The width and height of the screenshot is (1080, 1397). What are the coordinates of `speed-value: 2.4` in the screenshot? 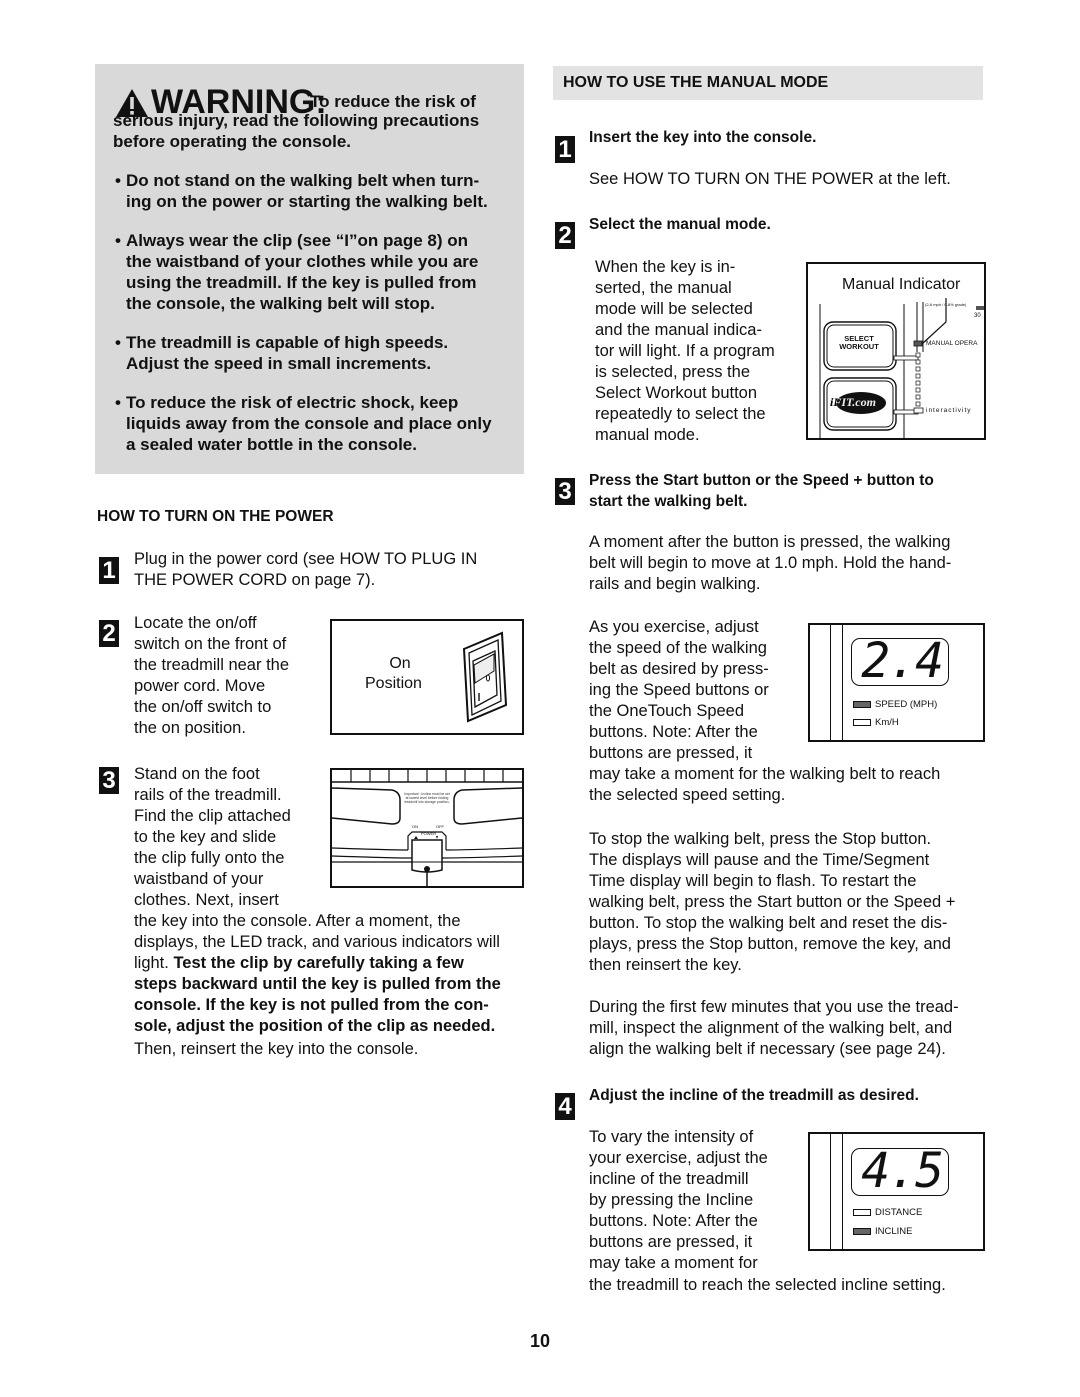 It's located at (902, 661).